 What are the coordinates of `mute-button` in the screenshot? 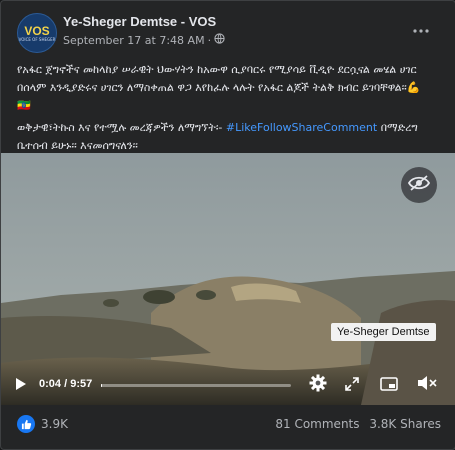 It's located at (427, 385).